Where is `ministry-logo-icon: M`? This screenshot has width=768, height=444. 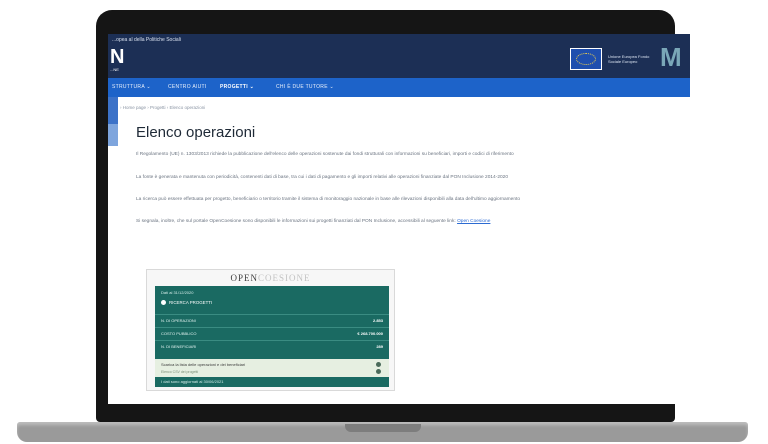 ministry-logo-icon: M is located at coordinates (671, 57).